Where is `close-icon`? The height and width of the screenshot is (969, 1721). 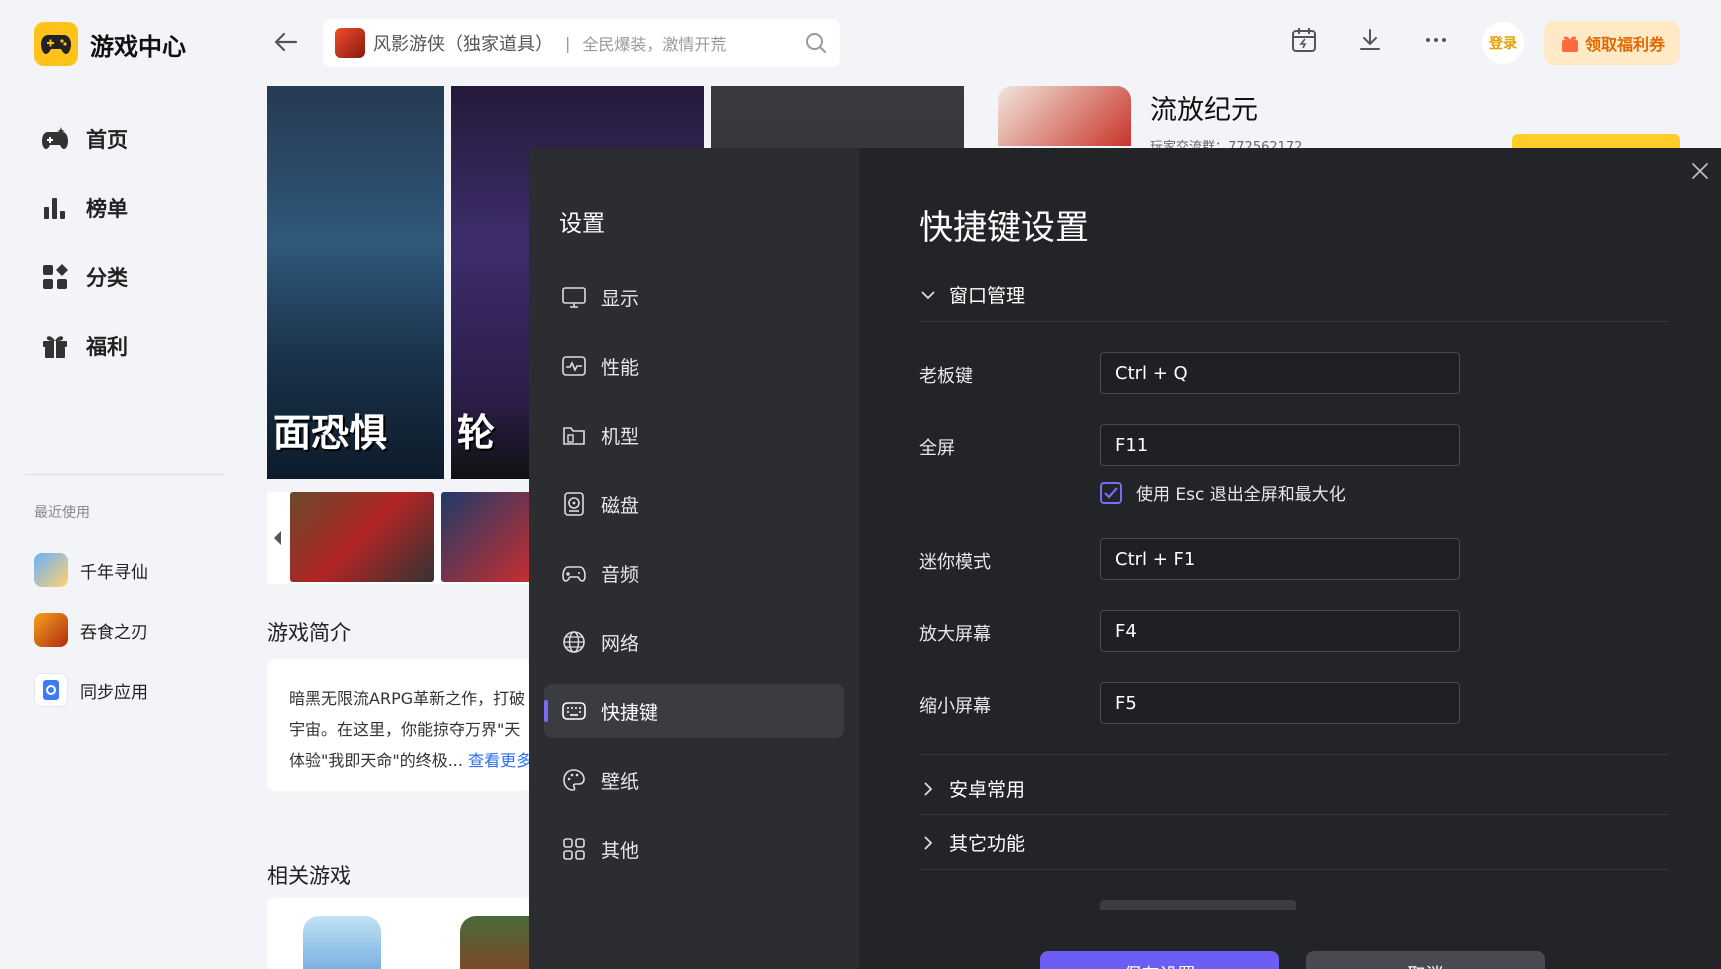
close-icon is located at coordinates (1700, 171).